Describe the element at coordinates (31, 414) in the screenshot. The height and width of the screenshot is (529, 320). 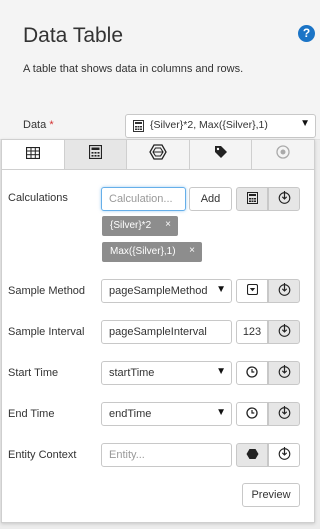
I see `end-time-label: End Time` at that location.